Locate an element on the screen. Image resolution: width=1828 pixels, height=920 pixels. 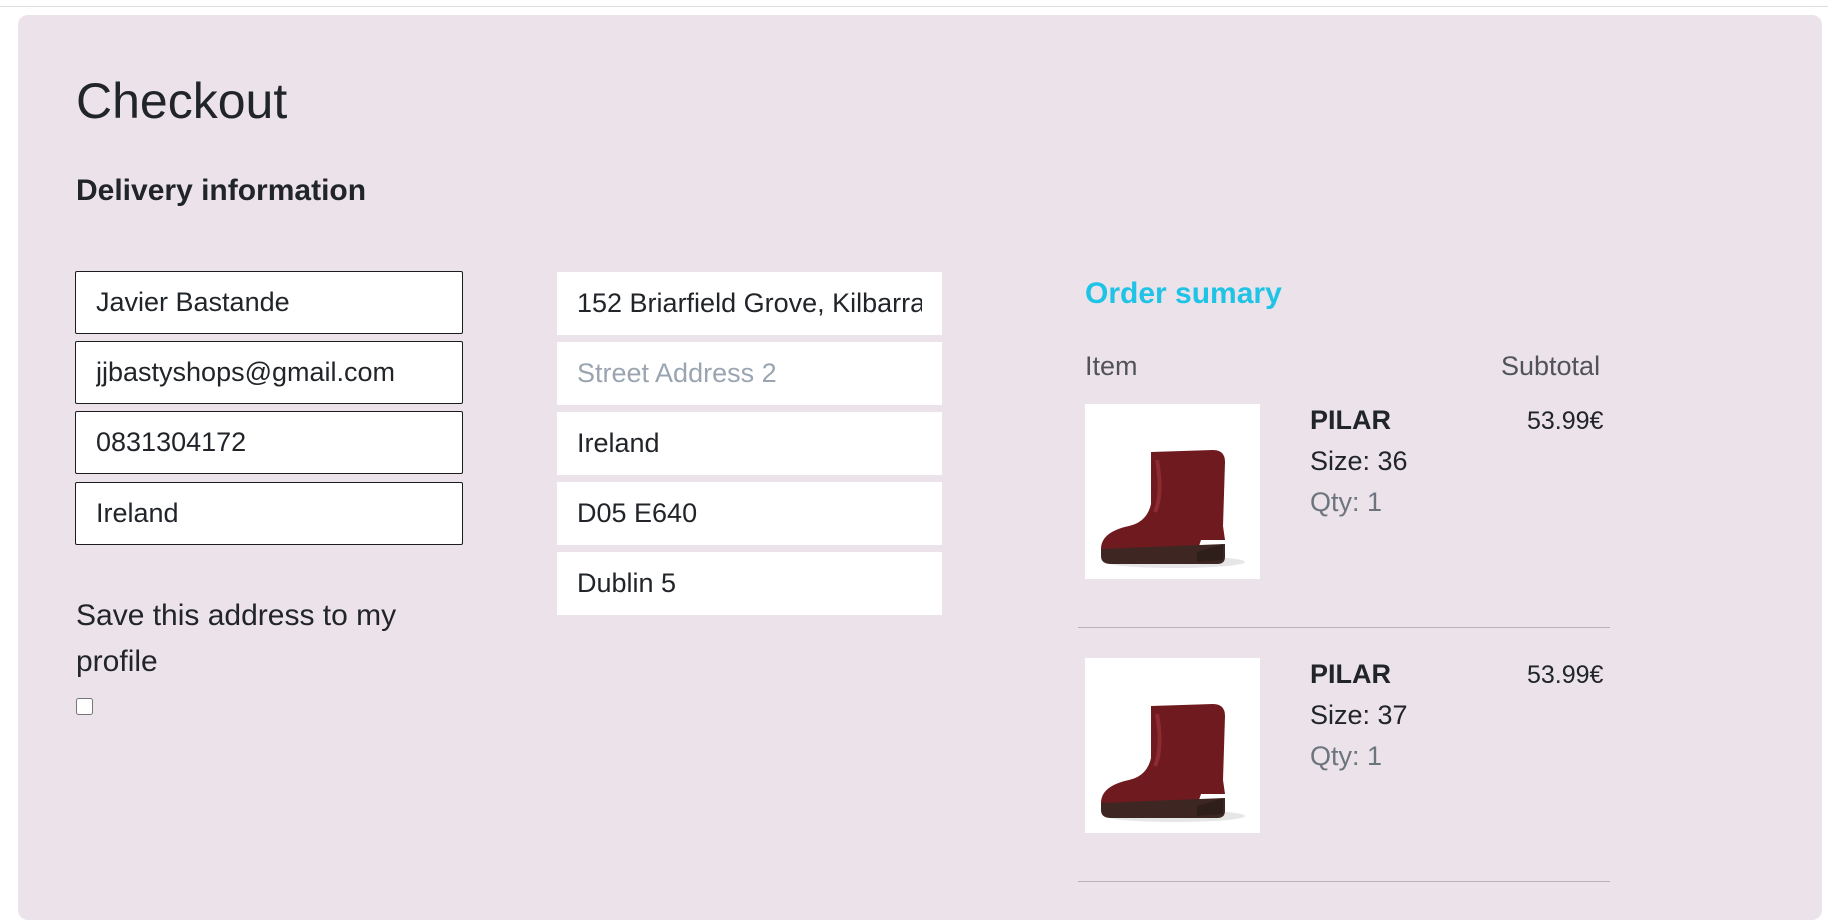
street-address-1-input is located at coordinates (749, 303).